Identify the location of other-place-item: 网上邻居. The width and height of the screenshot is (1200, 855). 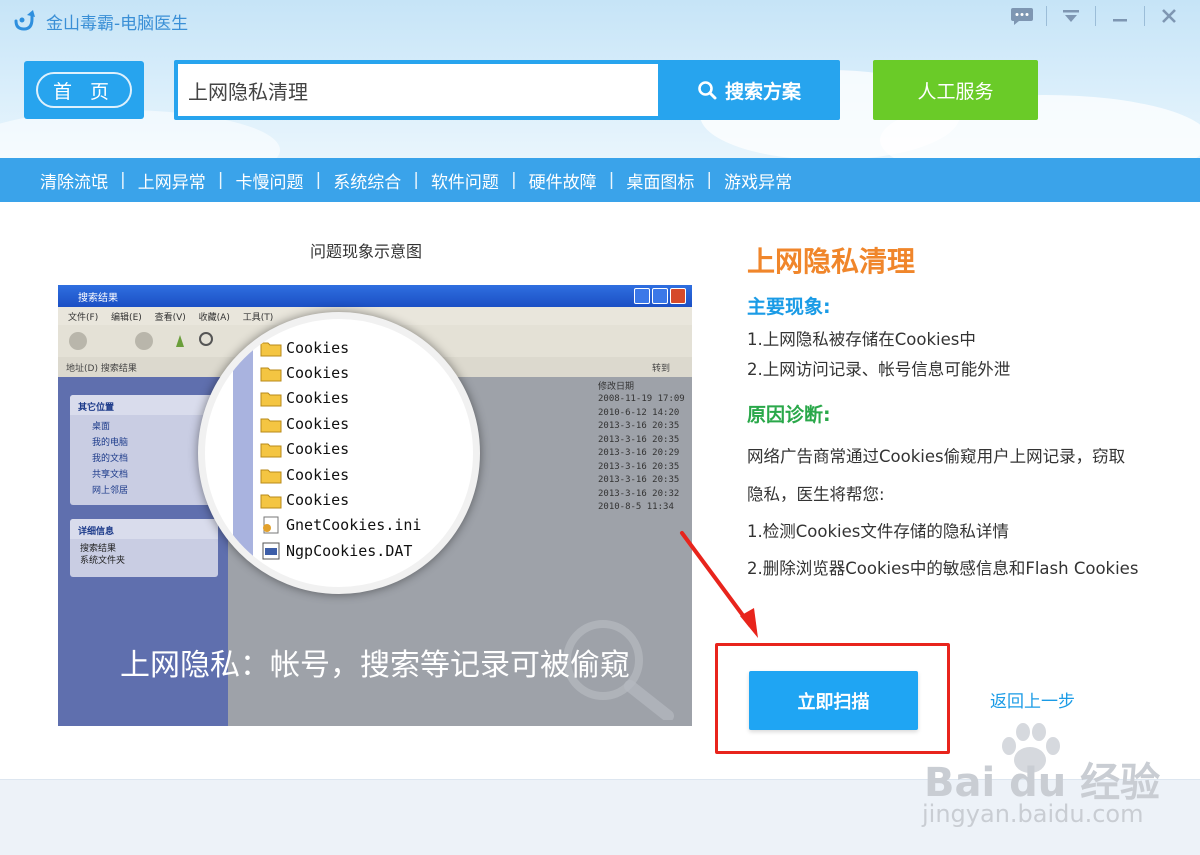
(110, 491).